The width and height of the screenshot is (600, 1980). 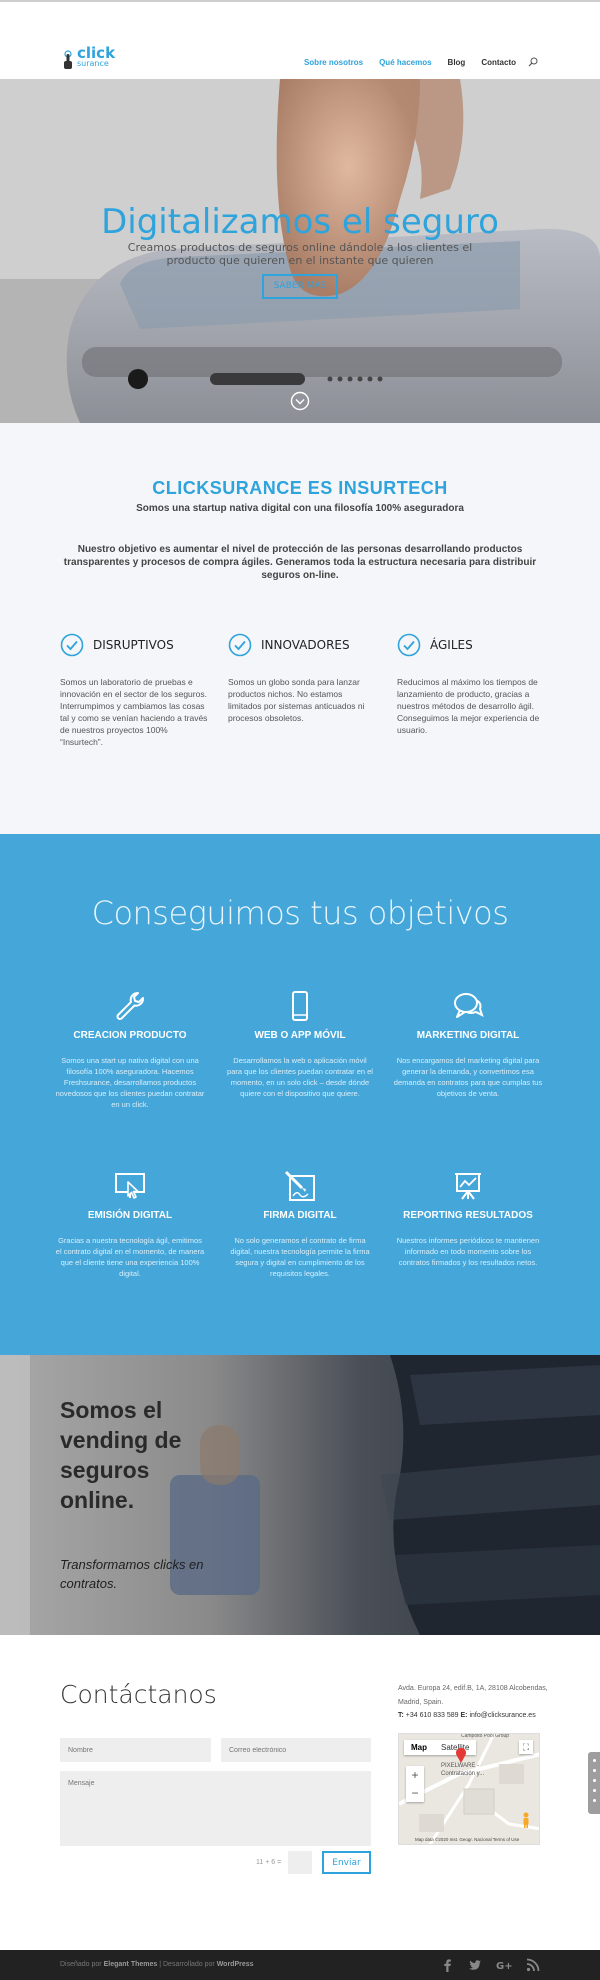 What do you see at coordinates (299, 1185) in the screenshot?
I see `signature-pen-icon` at bounding box center [299, 1185].